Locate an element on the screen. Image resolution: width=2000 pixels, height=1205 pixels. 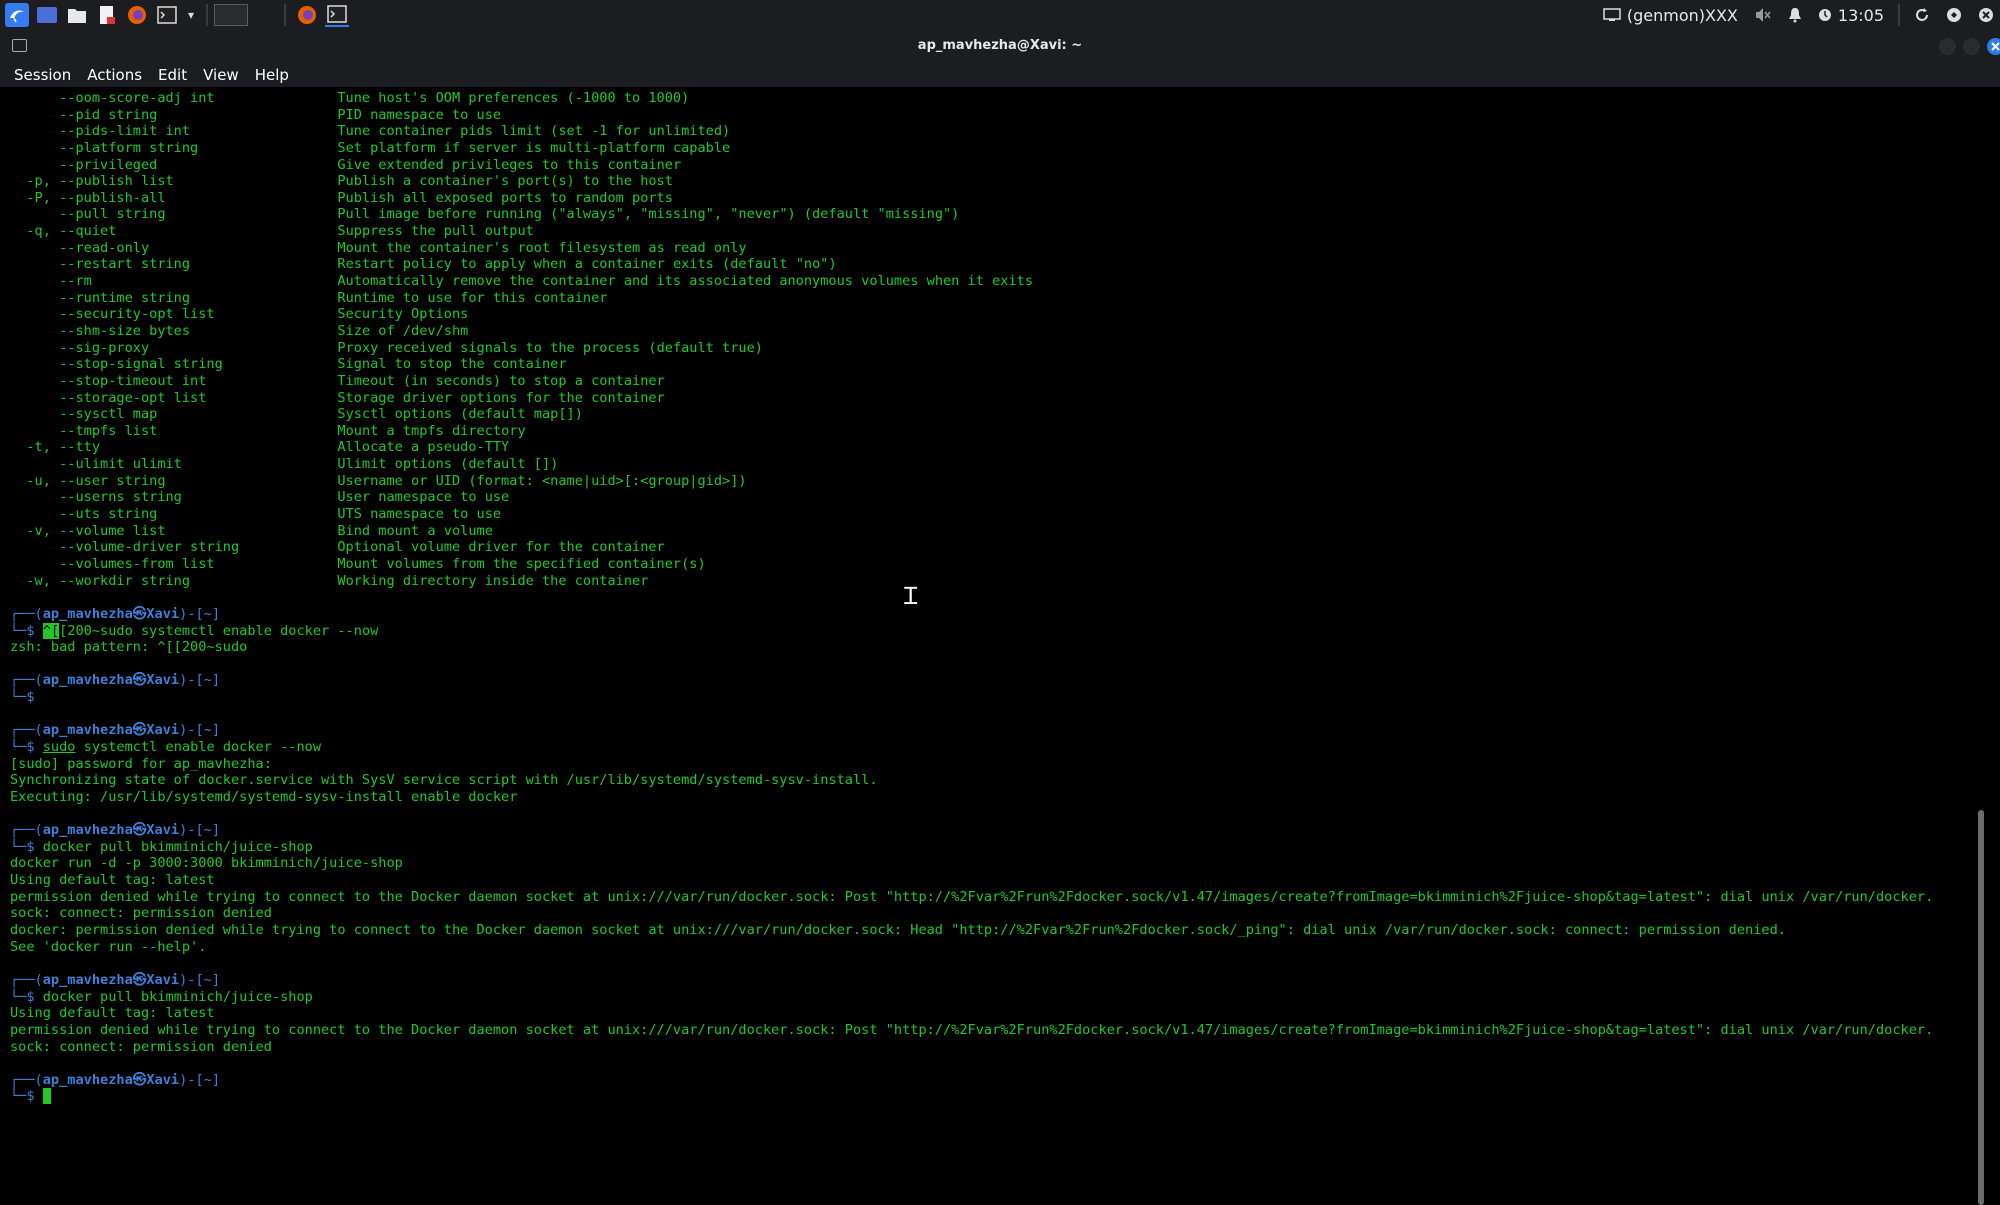
prompt-user: ap_mavhezha㉿Xavi is located at coordinates (111, 979).